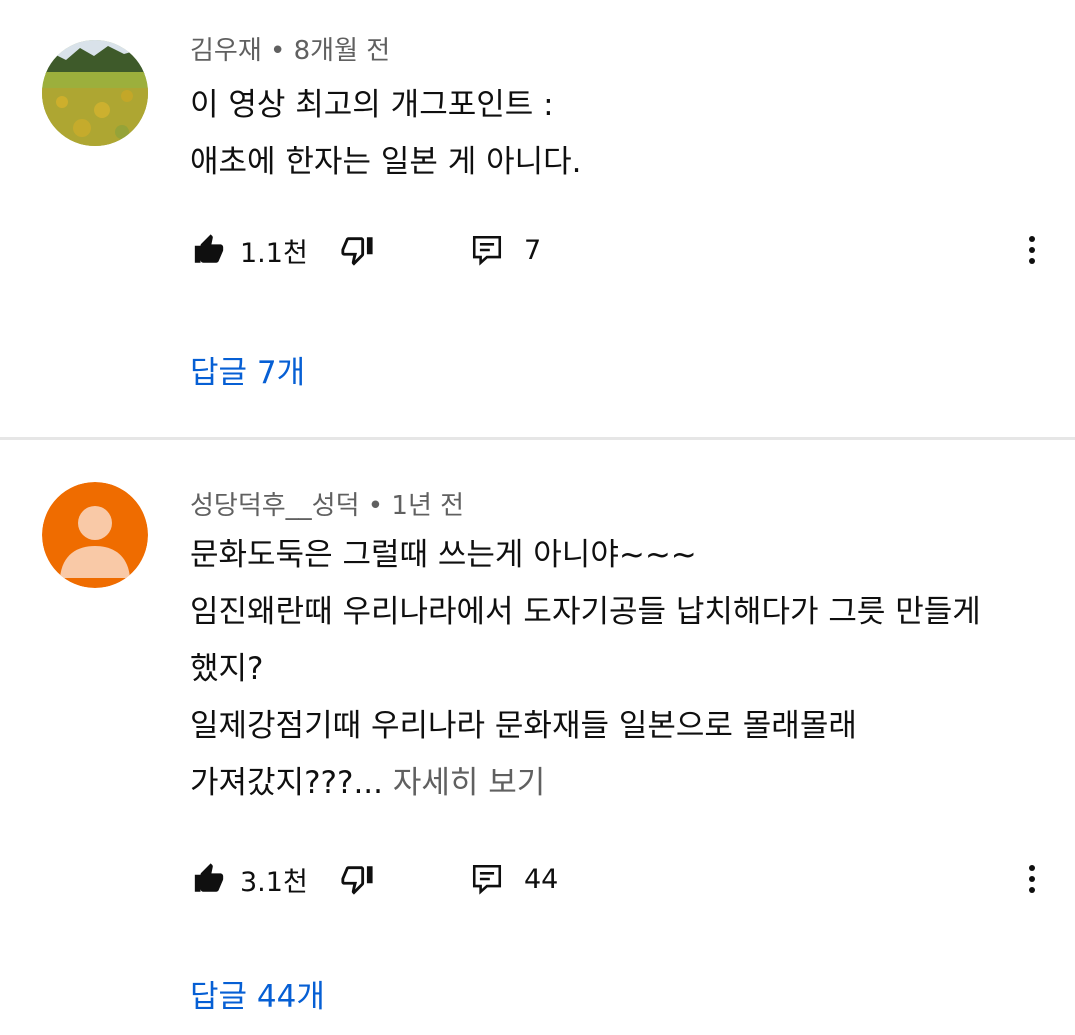 The width and height of the screenshot is (1075, 1035). Describe the element at coordinates (443, 555) in the screenshot. I see `comment-line: 문화도둑은 그럴때 쓰는게 아니야~~~` at that location.